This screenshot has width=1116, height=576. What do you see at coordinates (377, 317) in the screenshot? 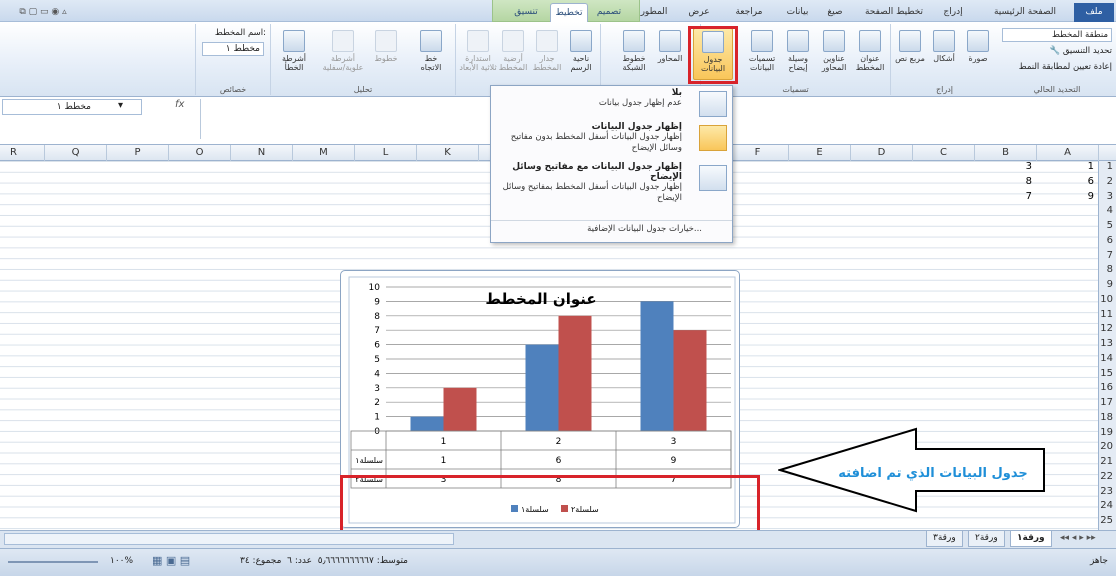
I see `y-tick-label: 8` at bounding box center [377, 317].